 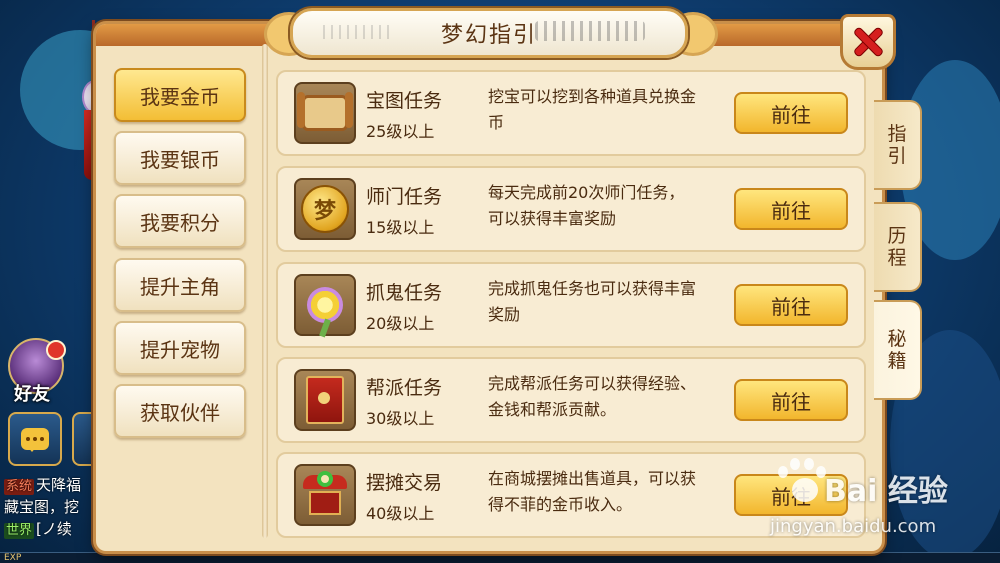 I want to click on channel-tag-system: 系统, so click(x=19, y=487).